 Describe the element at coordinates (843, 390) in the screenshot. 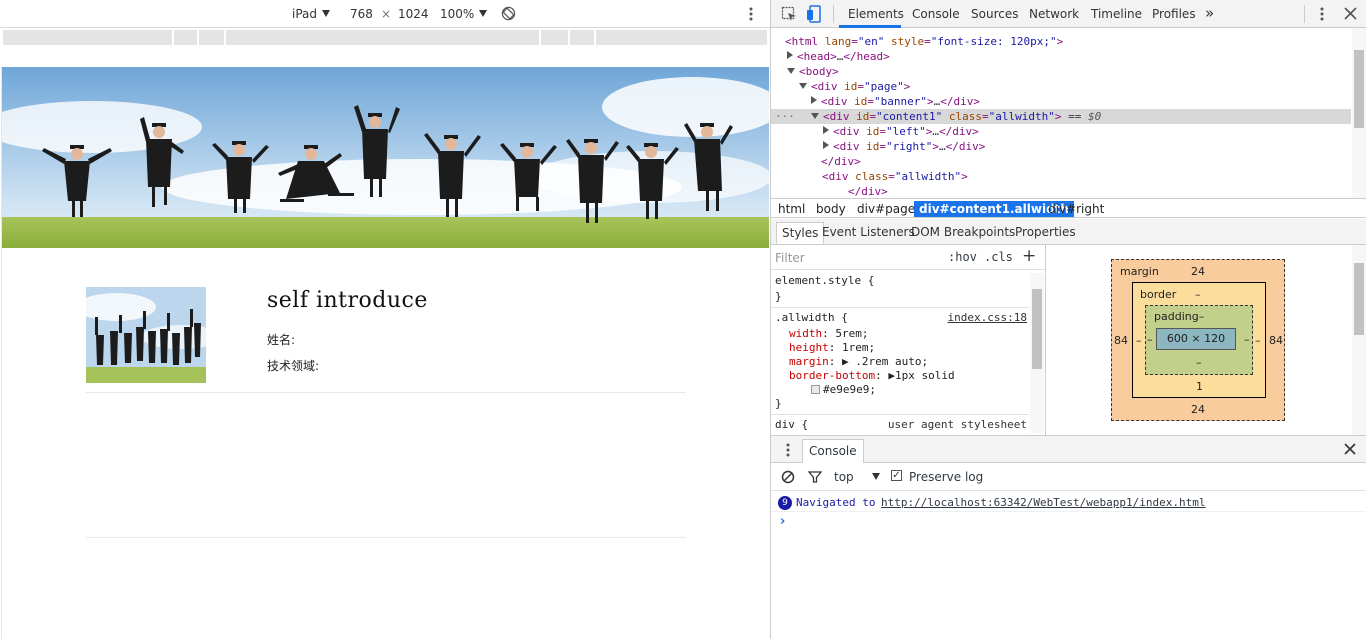

I see `css-color-value: #e9e9e9;` at that location.